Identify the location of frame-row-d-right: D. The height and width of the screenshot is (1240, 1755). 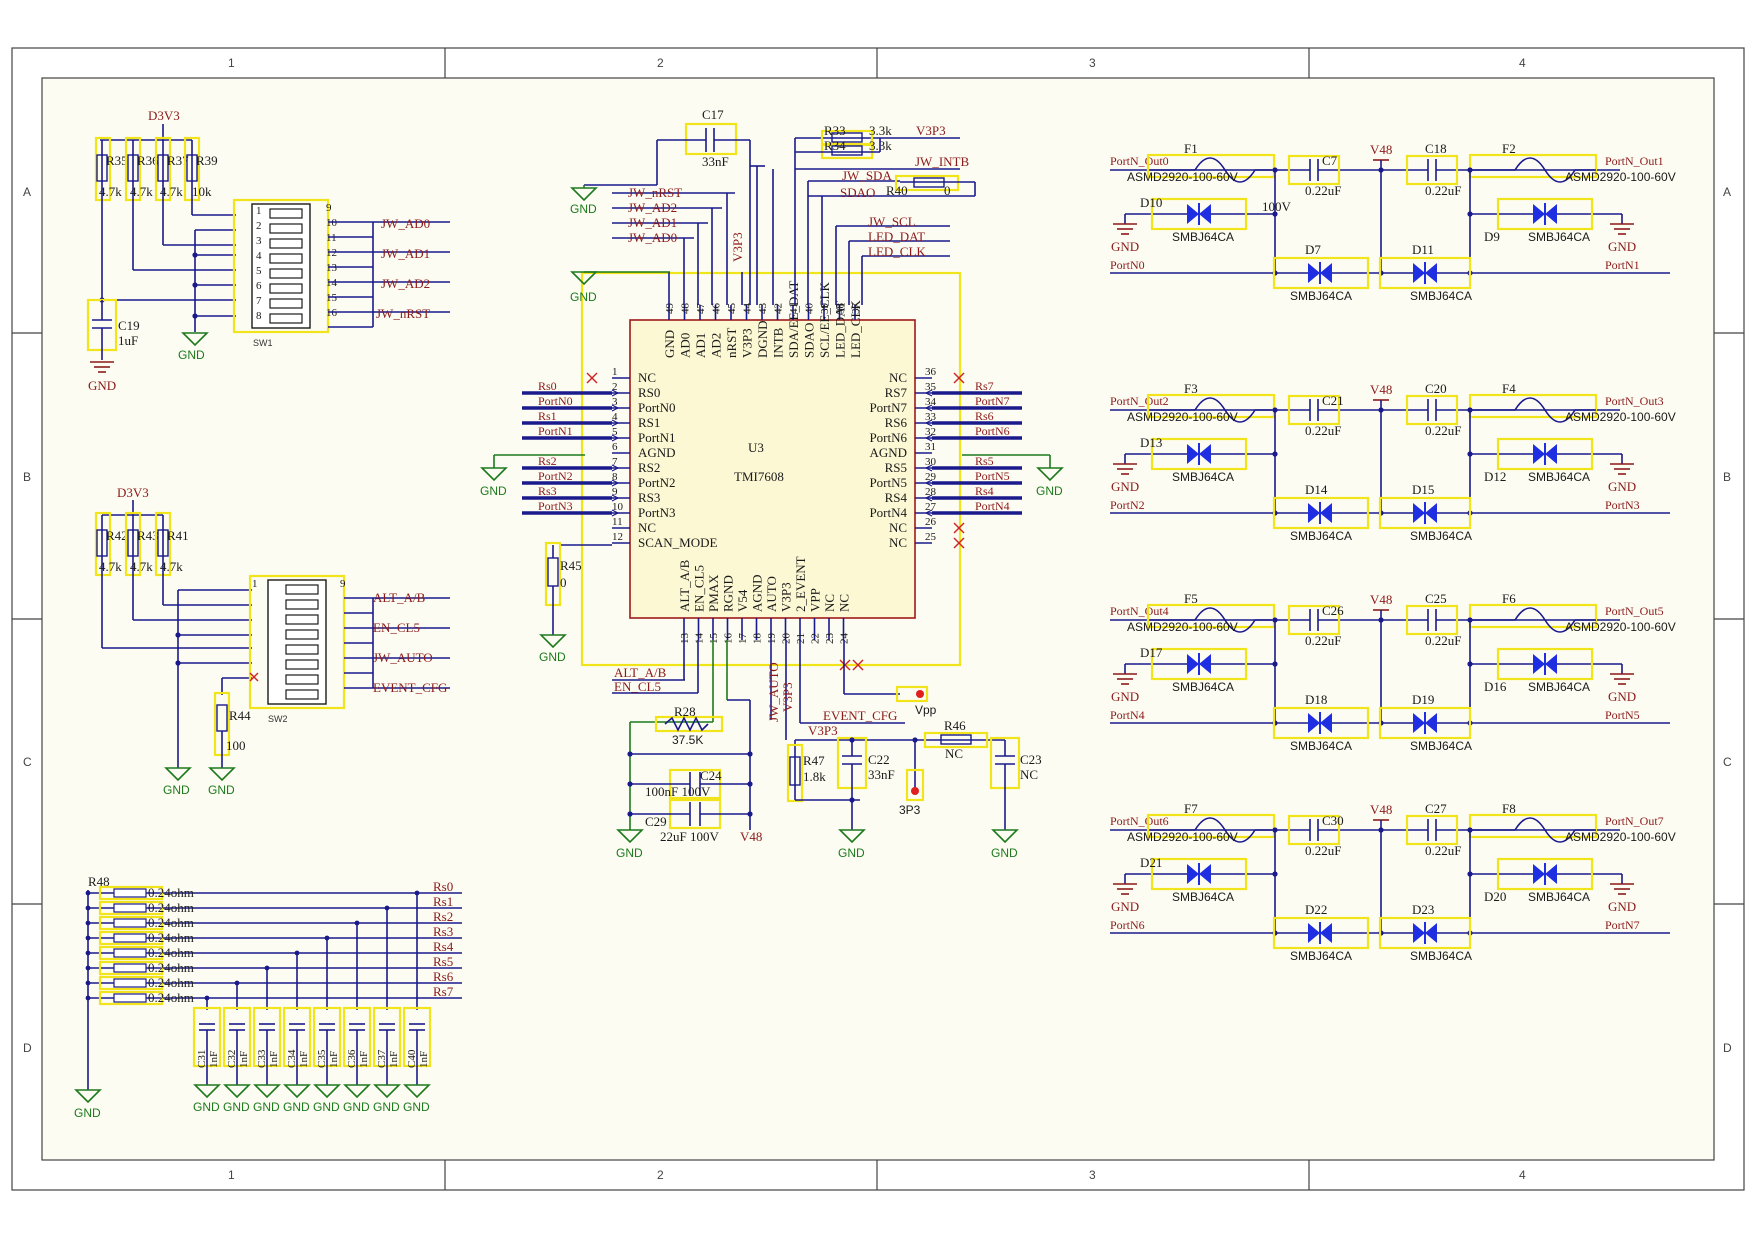
(1727, 1048).